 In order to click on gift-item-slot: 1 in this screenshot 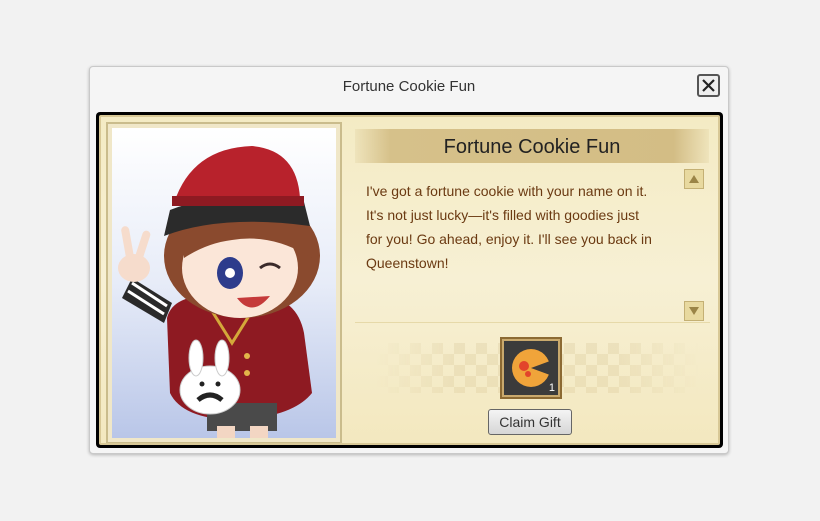, I will do `click(531, 368)`.